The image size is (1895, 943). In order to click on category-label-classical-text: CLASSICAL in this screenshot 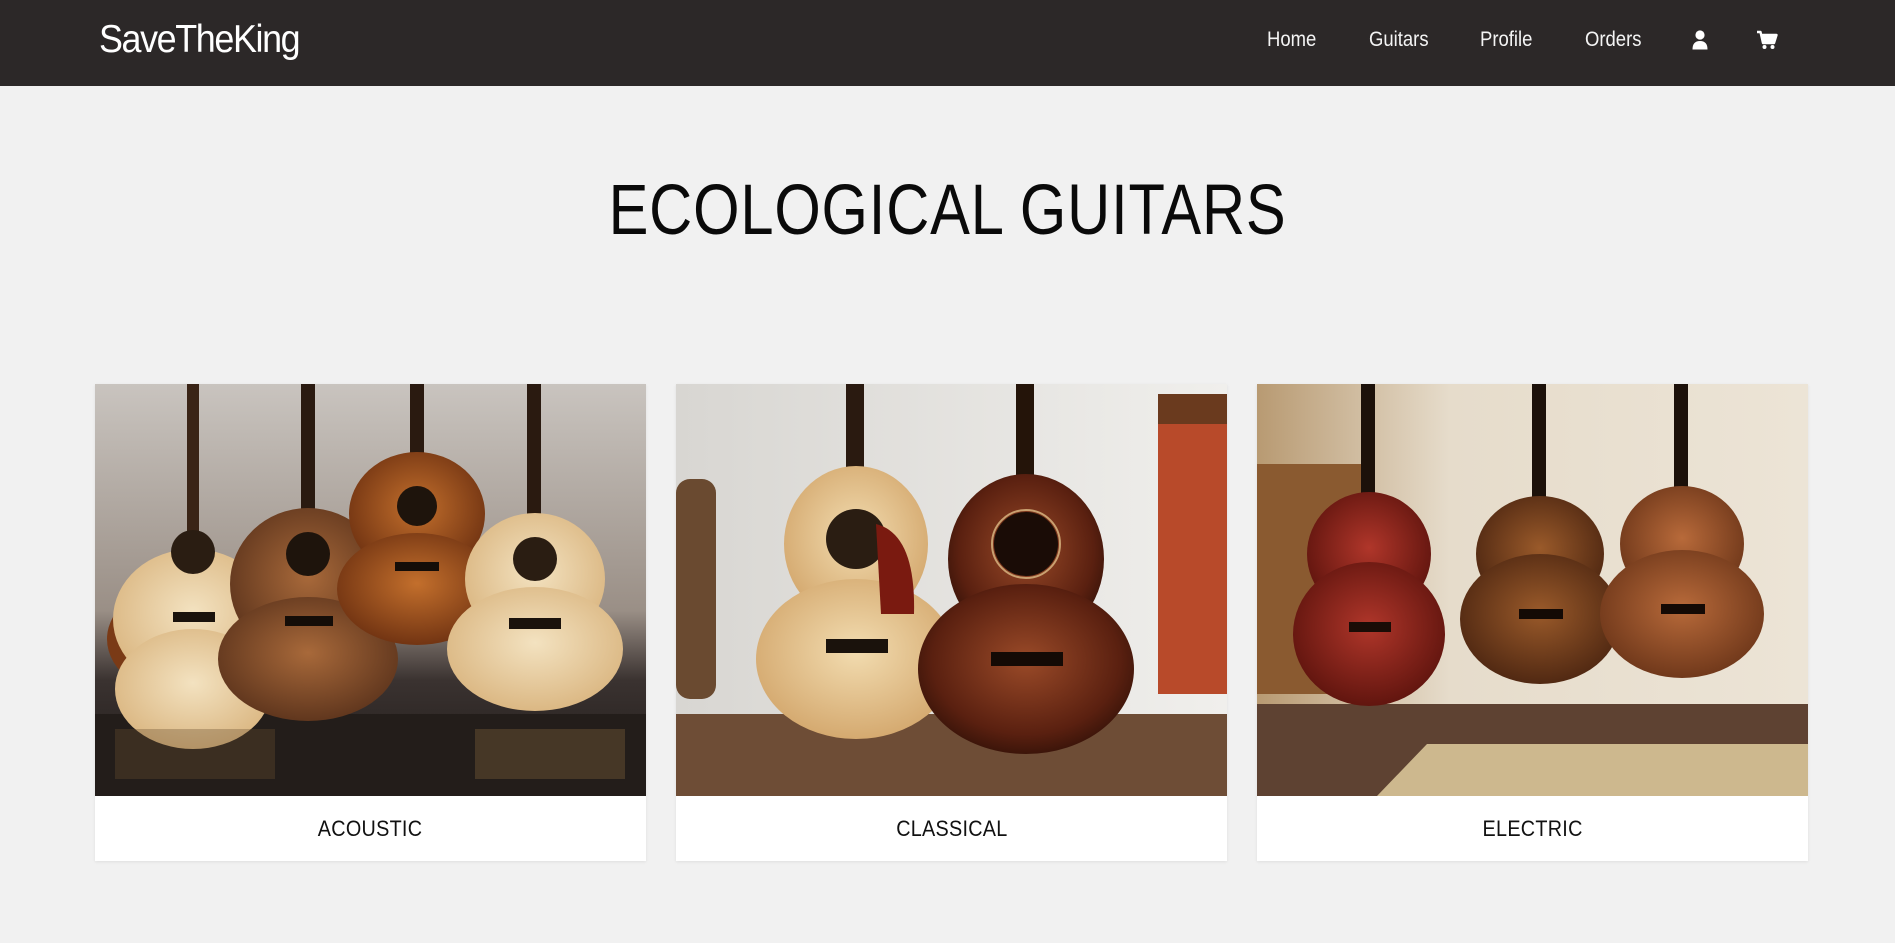, I will do `click(951, 828)`.